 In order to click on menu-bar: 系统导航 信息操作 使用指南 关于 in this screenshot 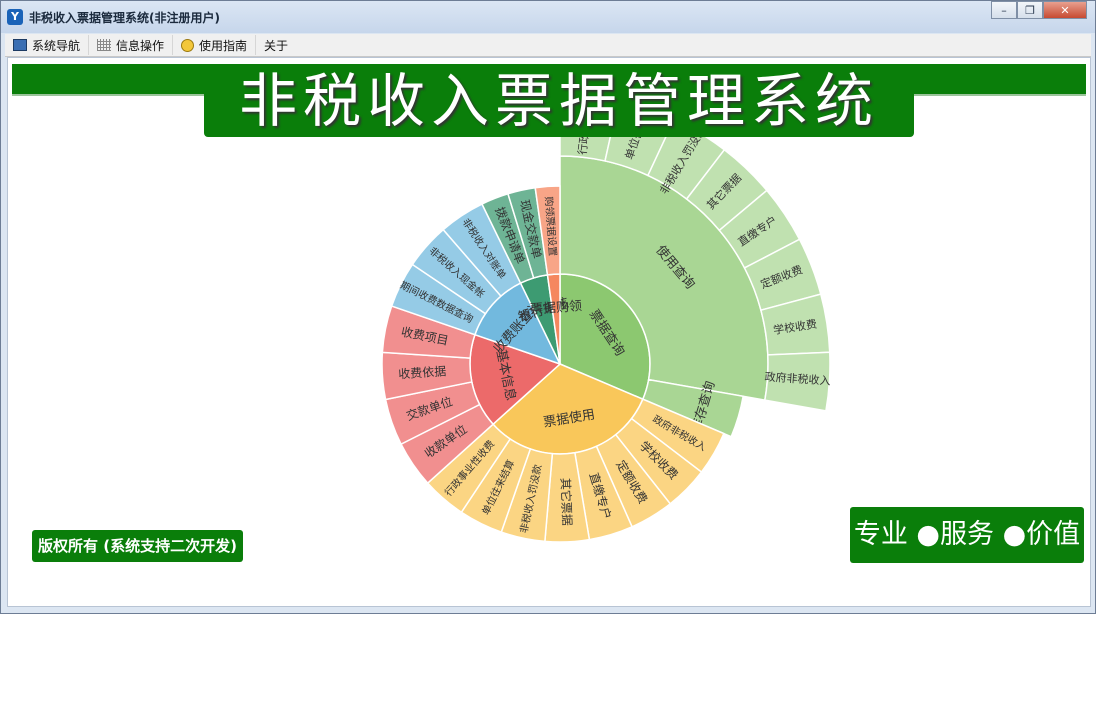, I will do `click(548, 45)`.